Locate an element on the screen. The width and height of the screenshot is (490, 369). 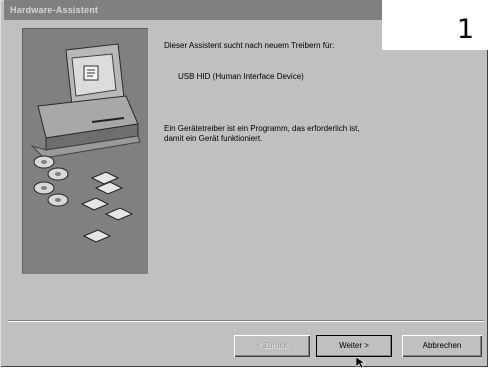
discs-icon is located at coordinates (83, 199).